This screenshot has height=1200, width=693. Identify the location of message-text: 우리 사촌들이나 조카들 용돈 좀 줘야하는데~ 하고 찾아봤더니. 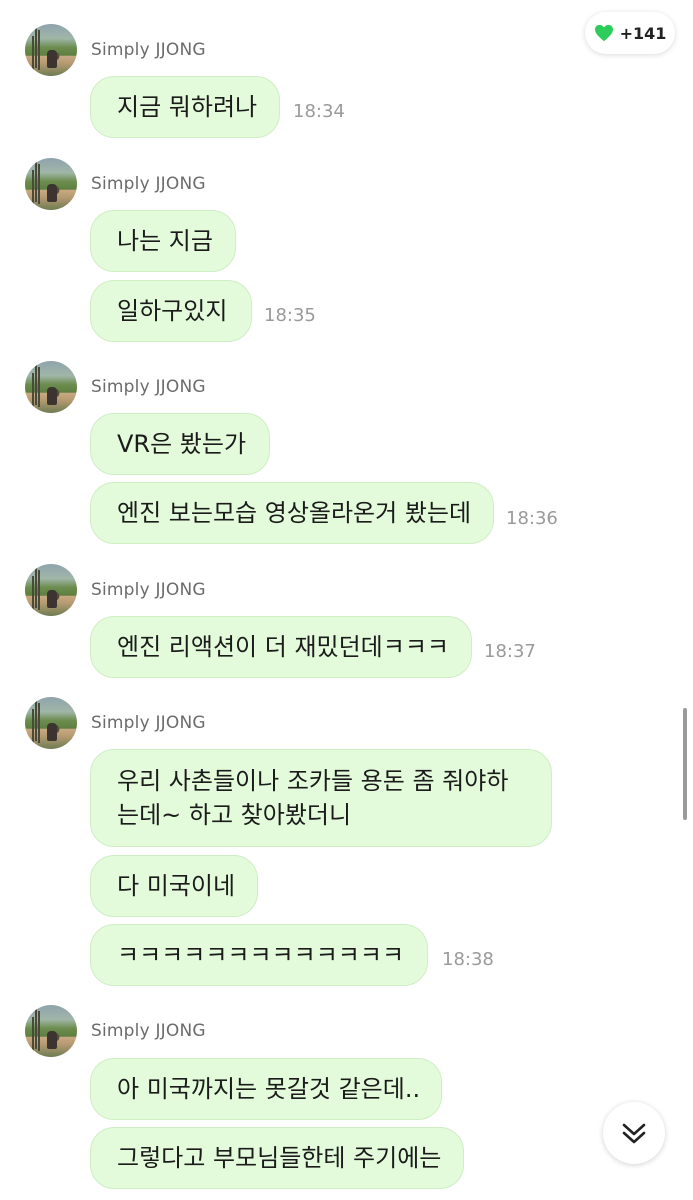
(313, 798).